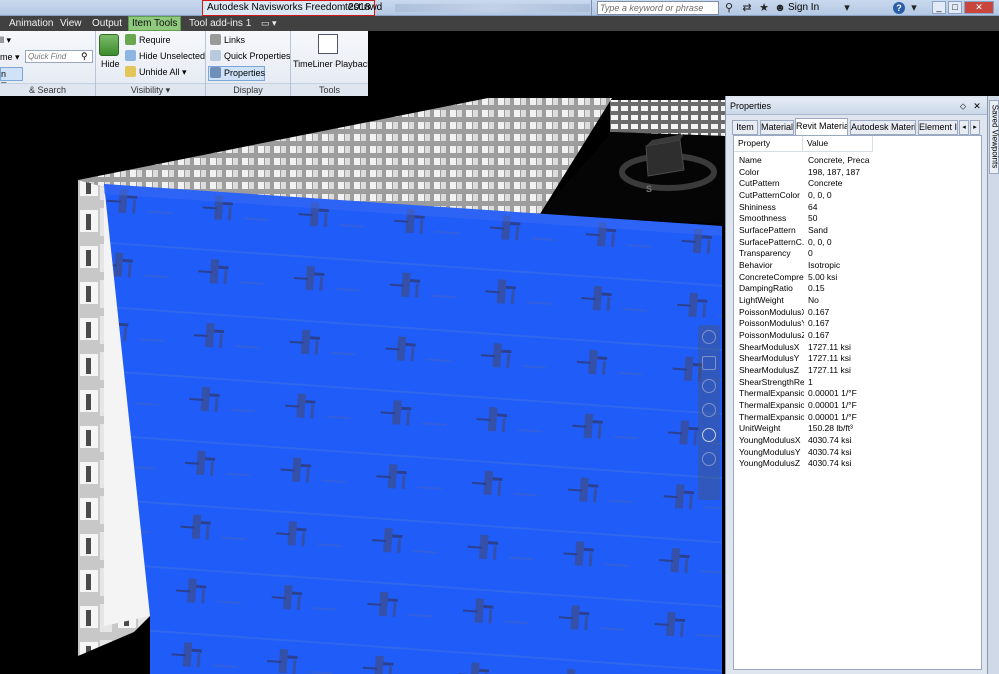 This screenshot has height=674, width=999. Describe the element at coordinates (767, 229) in the screenshot. I see `property-name: SurfacePattern` at that location.